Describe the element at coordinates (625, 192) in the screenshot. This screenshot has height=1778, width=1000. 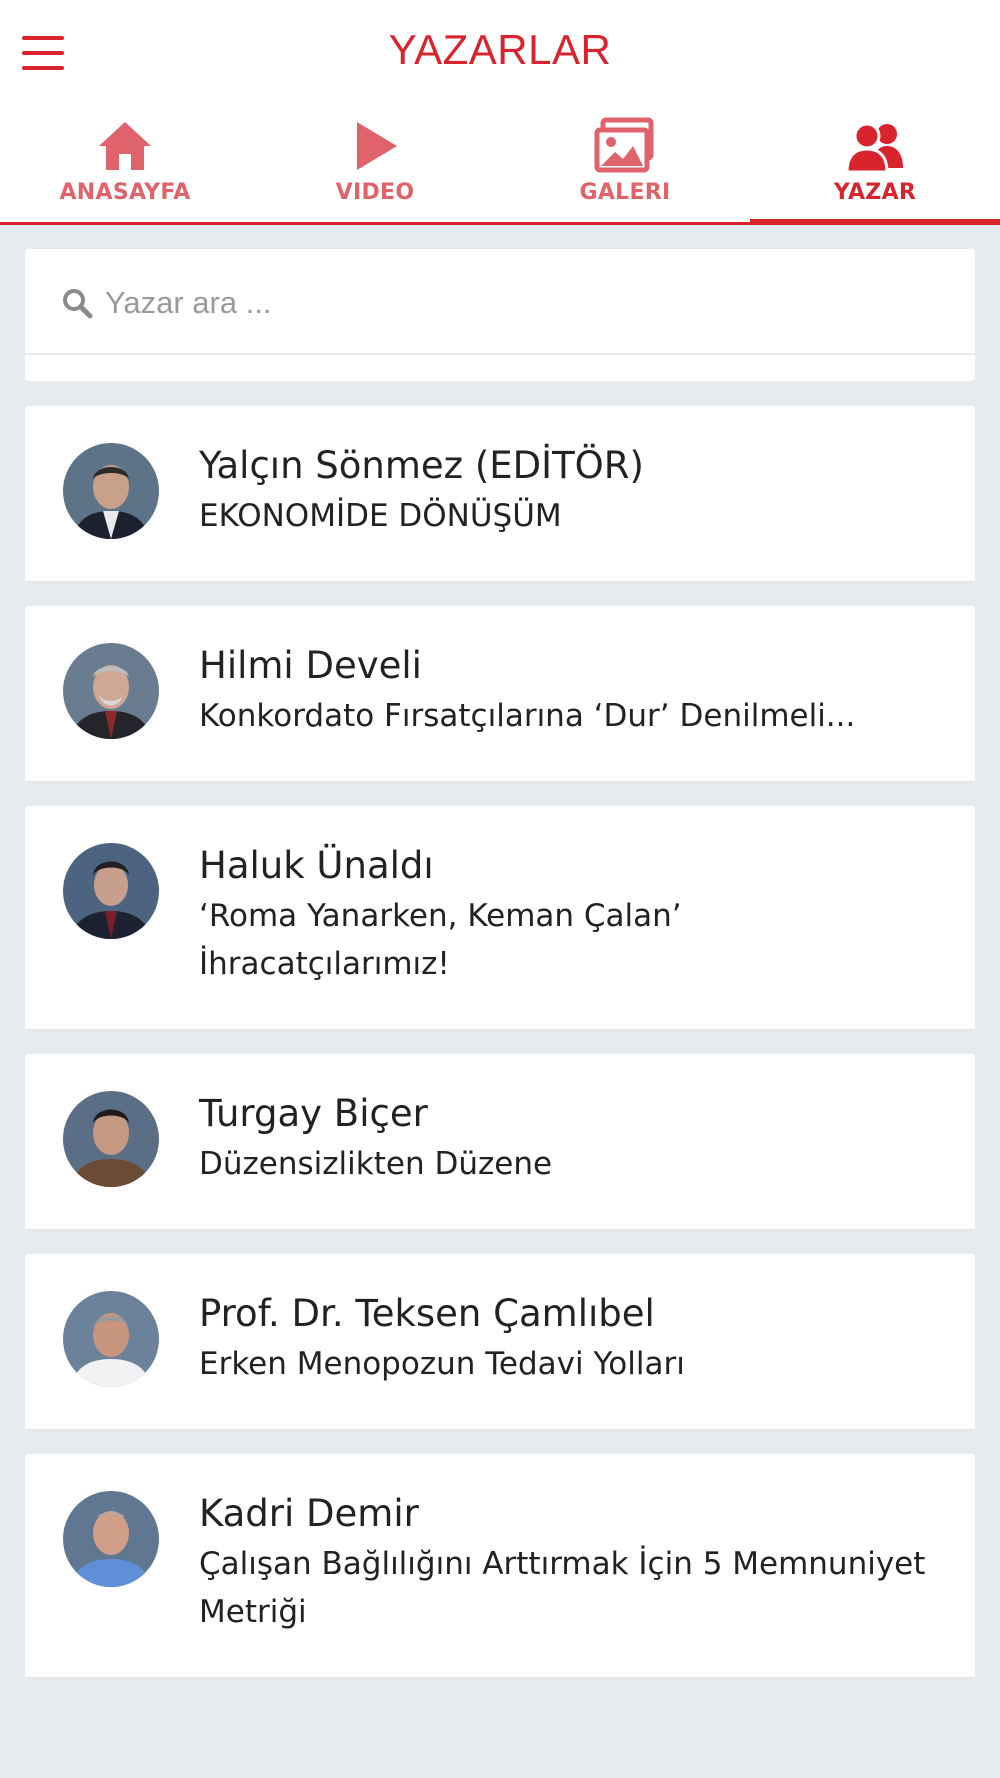
I see `tab-label: GALERI` at that location.